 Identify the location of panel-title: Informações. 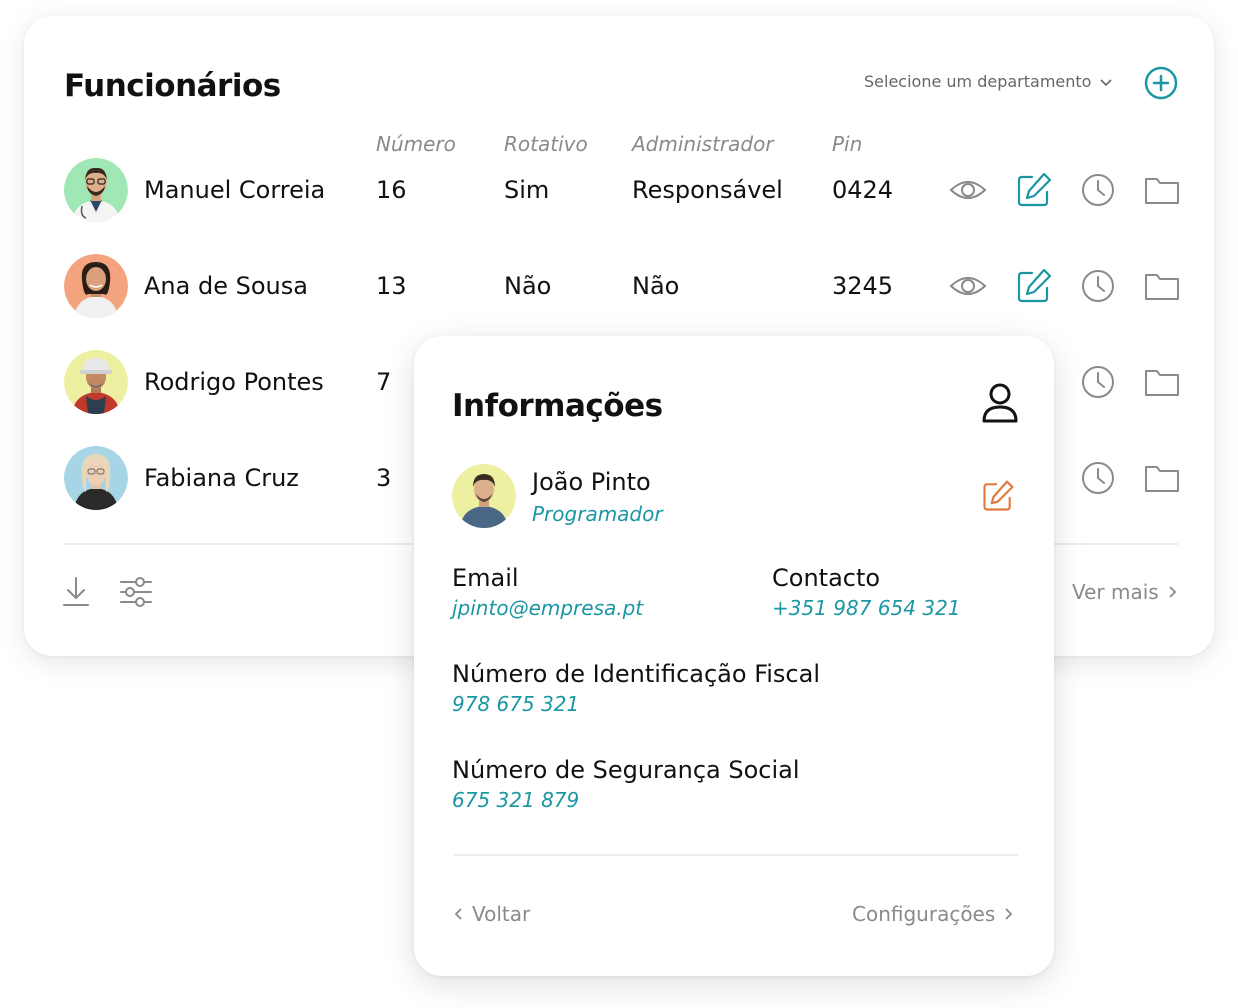
(557, 406).